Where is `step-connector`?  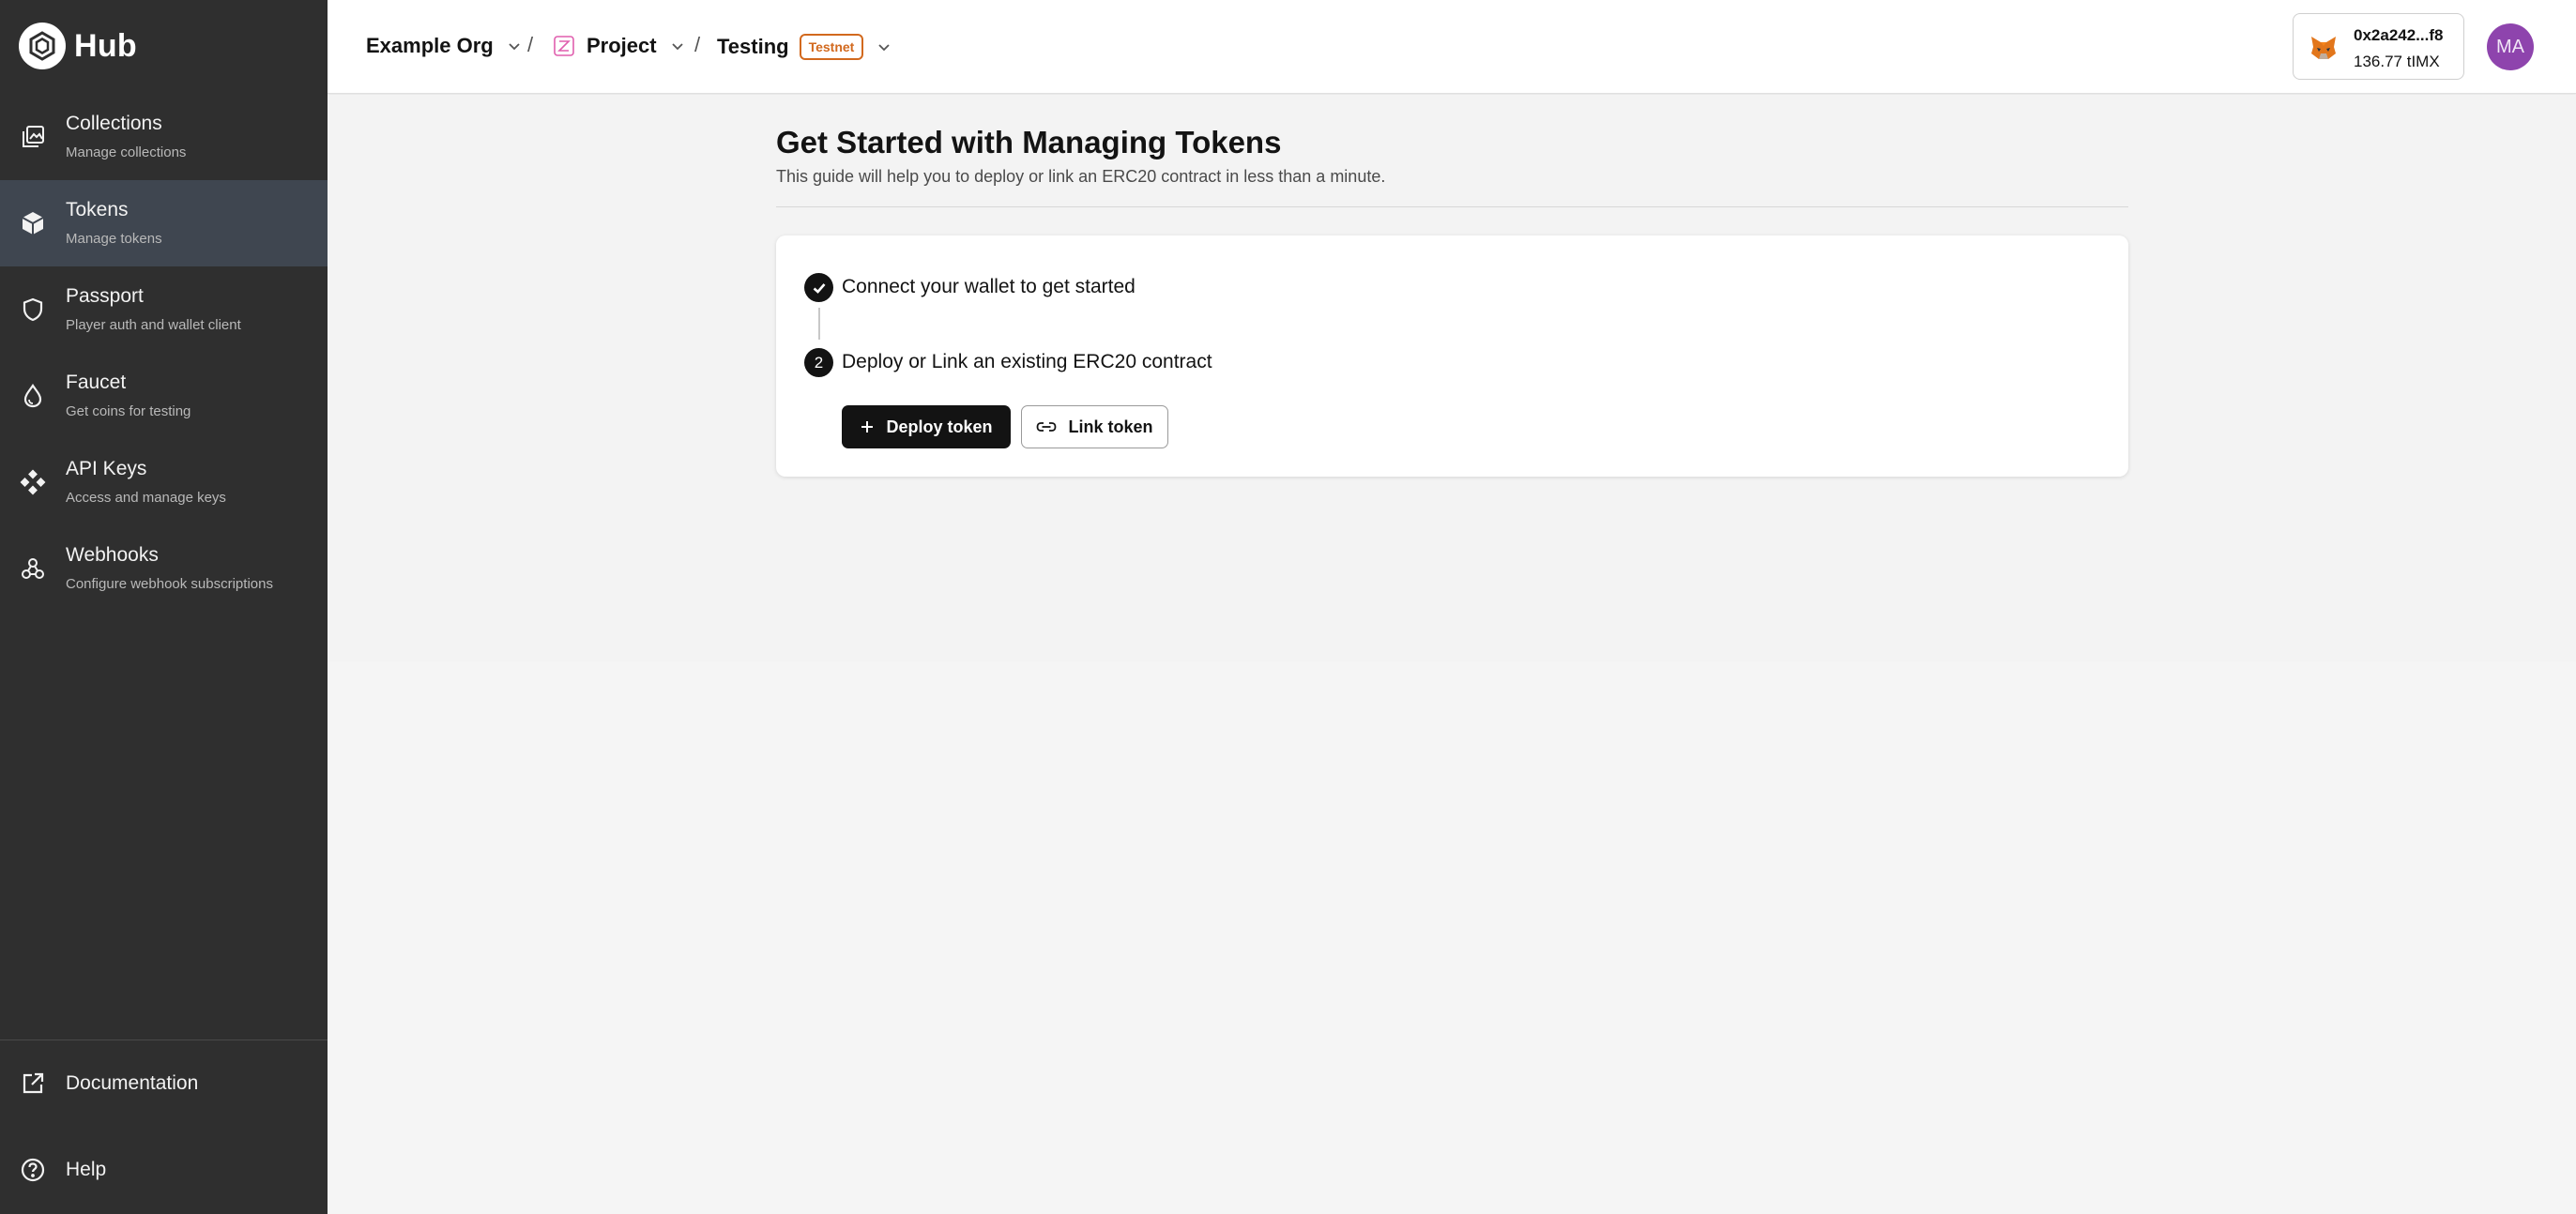 step-connector is located at coordinates (819, 324).